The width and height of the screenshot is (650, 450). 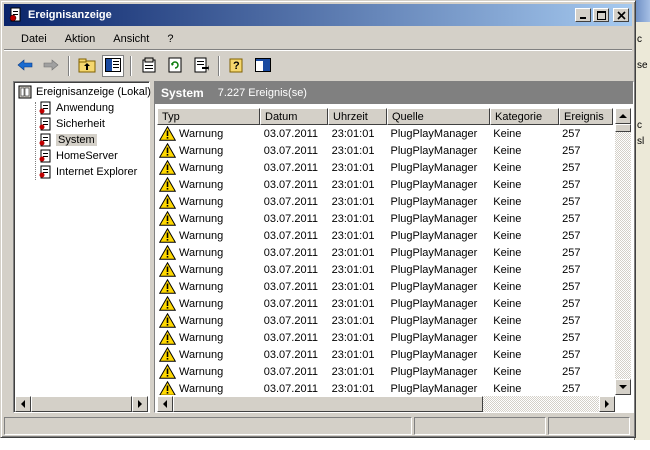 I want to click on show-hide-pane-button, so click(x=263, y=66).